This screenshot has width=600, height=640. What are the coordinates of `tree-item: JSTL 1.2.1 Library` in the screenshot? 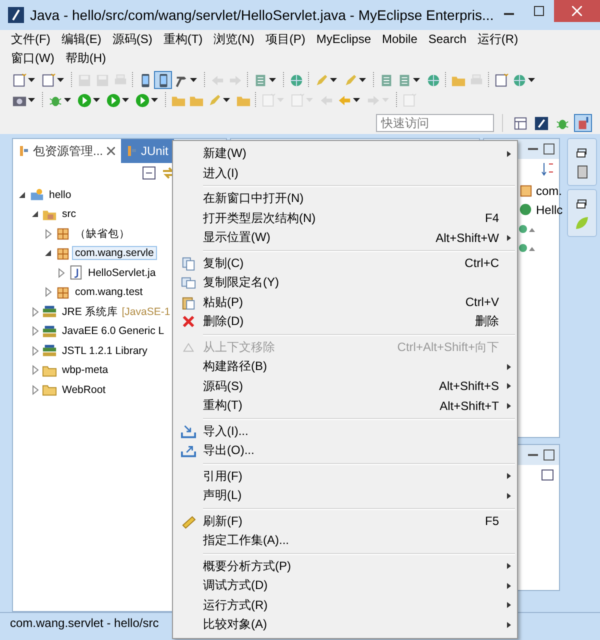 It's located at (104, 351).